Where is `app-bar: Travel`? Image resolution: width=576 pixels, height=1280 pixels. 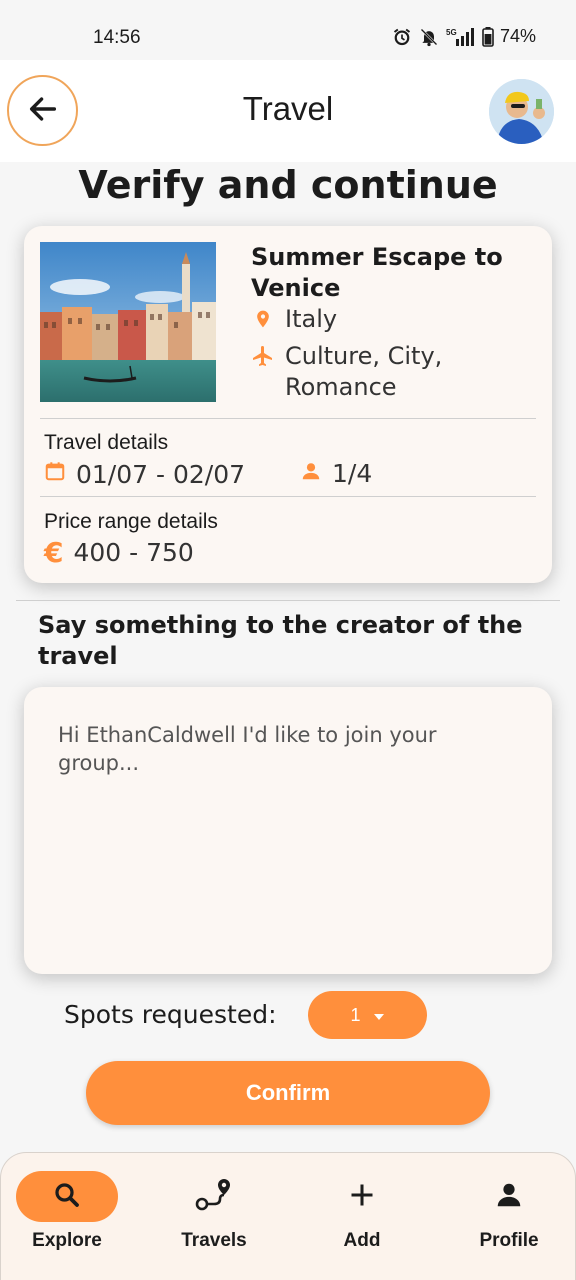
app-bar: Travel is located at coordinates (288, 111).